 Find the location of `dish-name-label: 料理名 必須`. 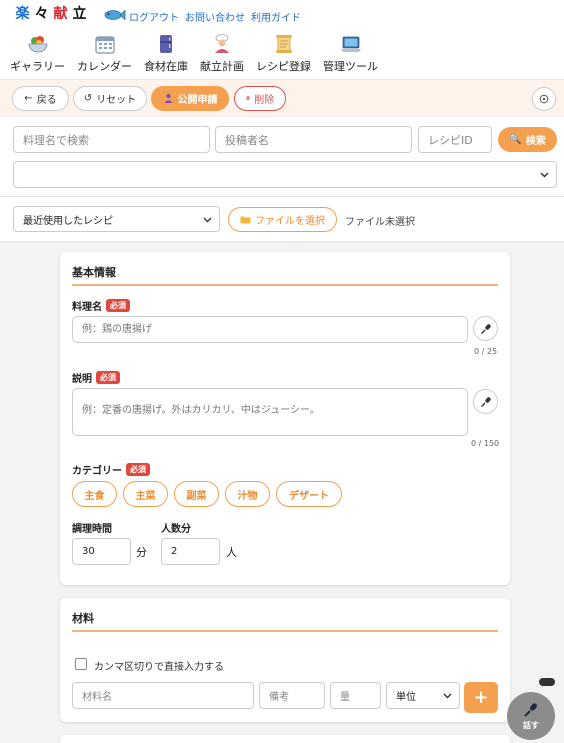

dish-name-label: 料理名 必須 is located at coordinates (101, 305).